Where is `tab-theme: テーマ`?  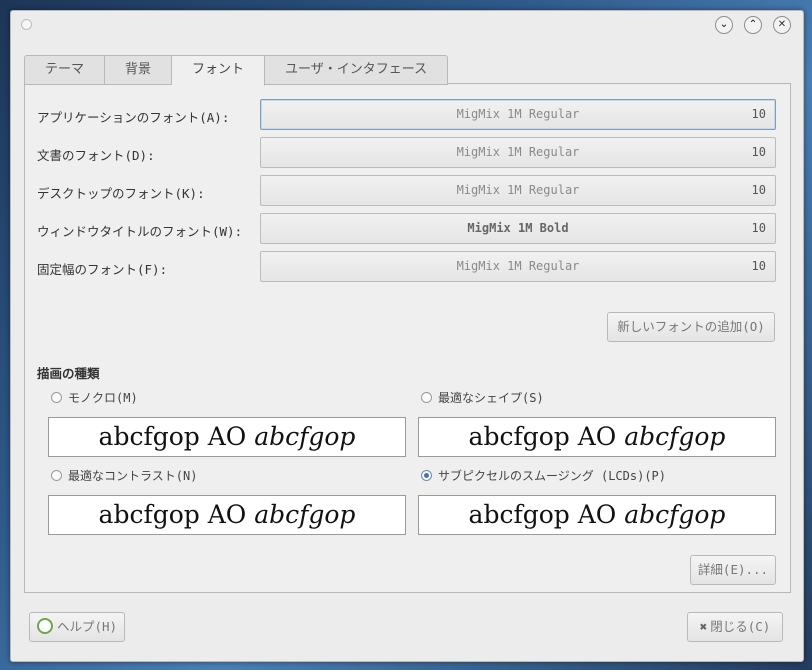 tab-theme: テーマ is located at coordinates (65, 70).